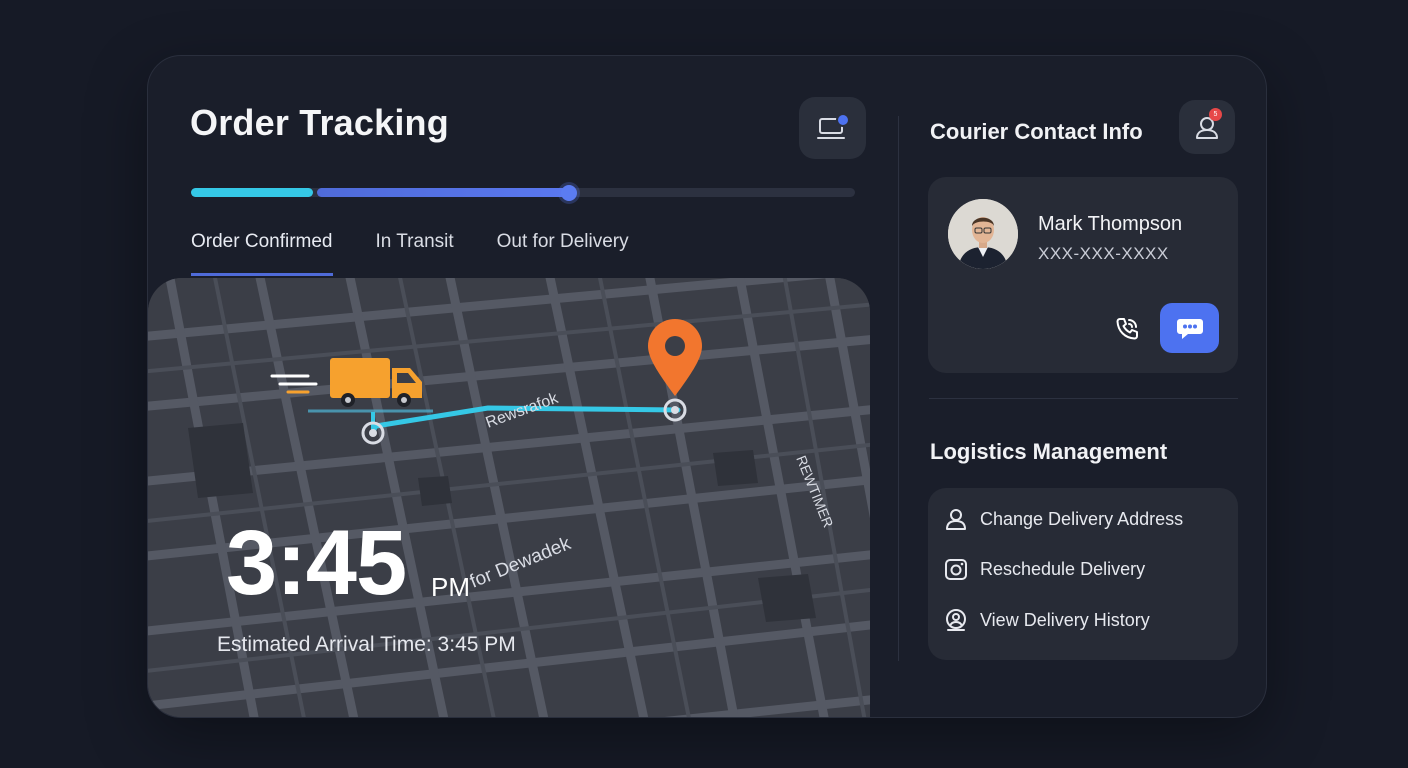  What do you see at coordinates (1103, 253) in the screenshot?
I see `courier-phone: XXX-XXX-XXXX` at bounding box center [1103, 253].